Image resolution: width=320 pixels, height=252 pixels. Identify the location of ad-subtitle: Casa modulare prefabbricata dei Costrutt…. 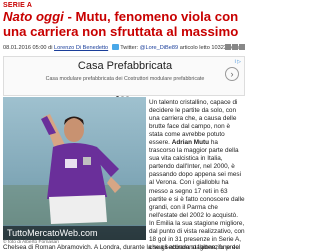
(125, 79).